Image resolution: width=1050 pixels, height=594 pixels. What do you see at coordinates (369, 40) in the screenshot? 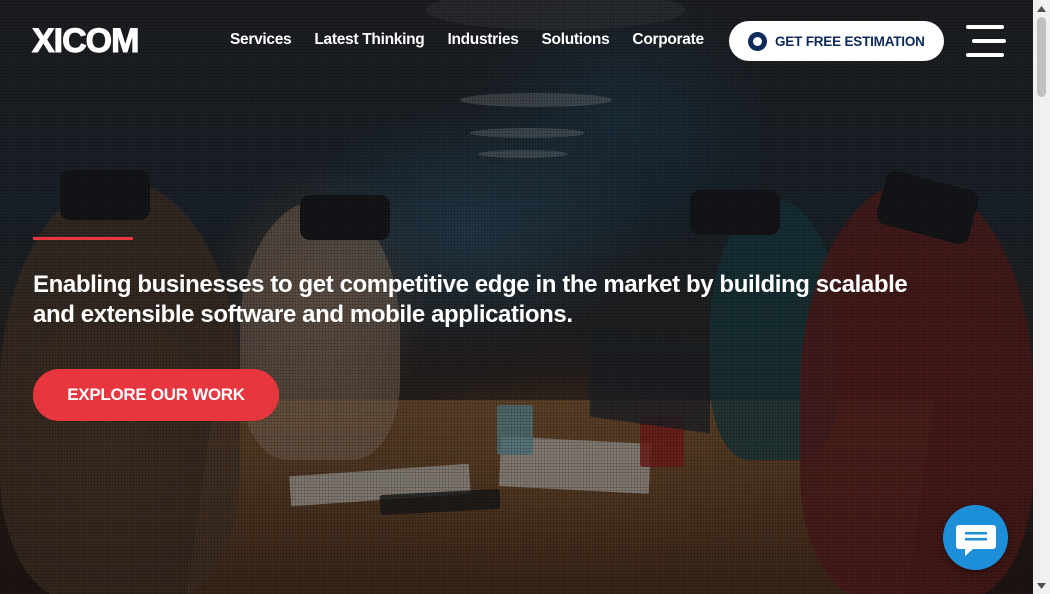
I see `nav-item-latest-thinking: Latest Thinking` at bounding box center [369, 40].